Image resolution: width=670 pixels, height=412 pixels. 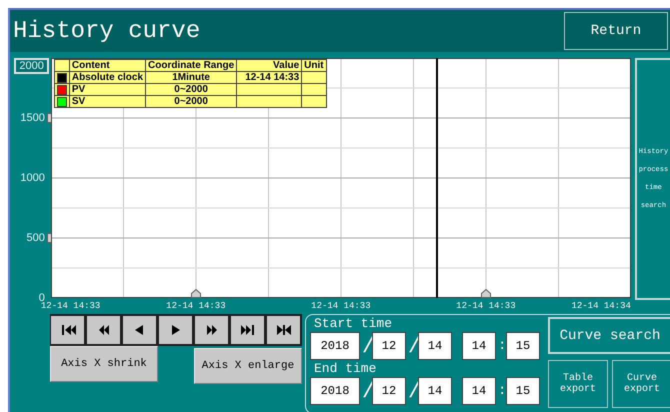 I want to click on cursor-line, so click(x=437, y=178).